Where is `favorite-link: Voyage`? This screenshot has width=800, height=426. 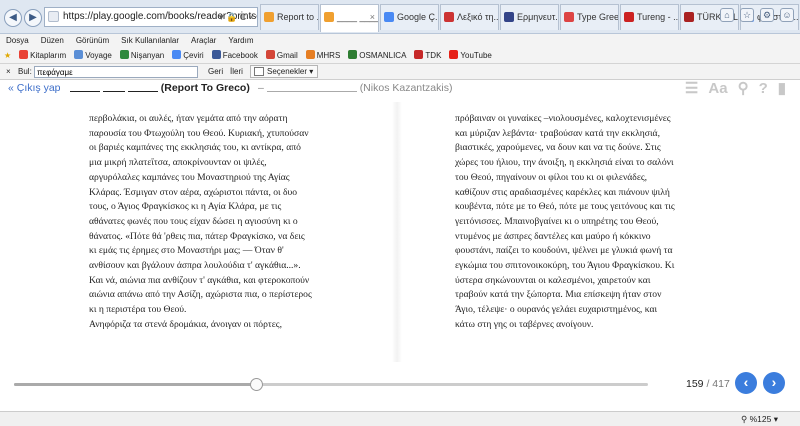
favorite-link: Voyage is located at coordinates (93, 55).